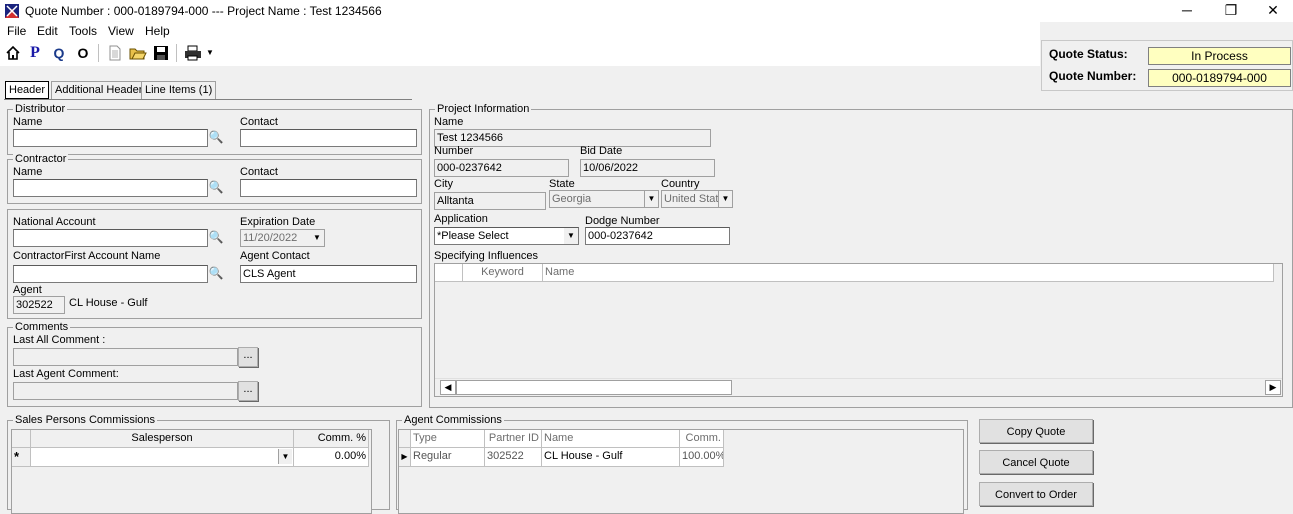 The width and height of the screenshot is (1293, 514). Describe the element at coordinates (725, 199) in the screenshot. I see `country-dropdown-icon: ▼` at that location.